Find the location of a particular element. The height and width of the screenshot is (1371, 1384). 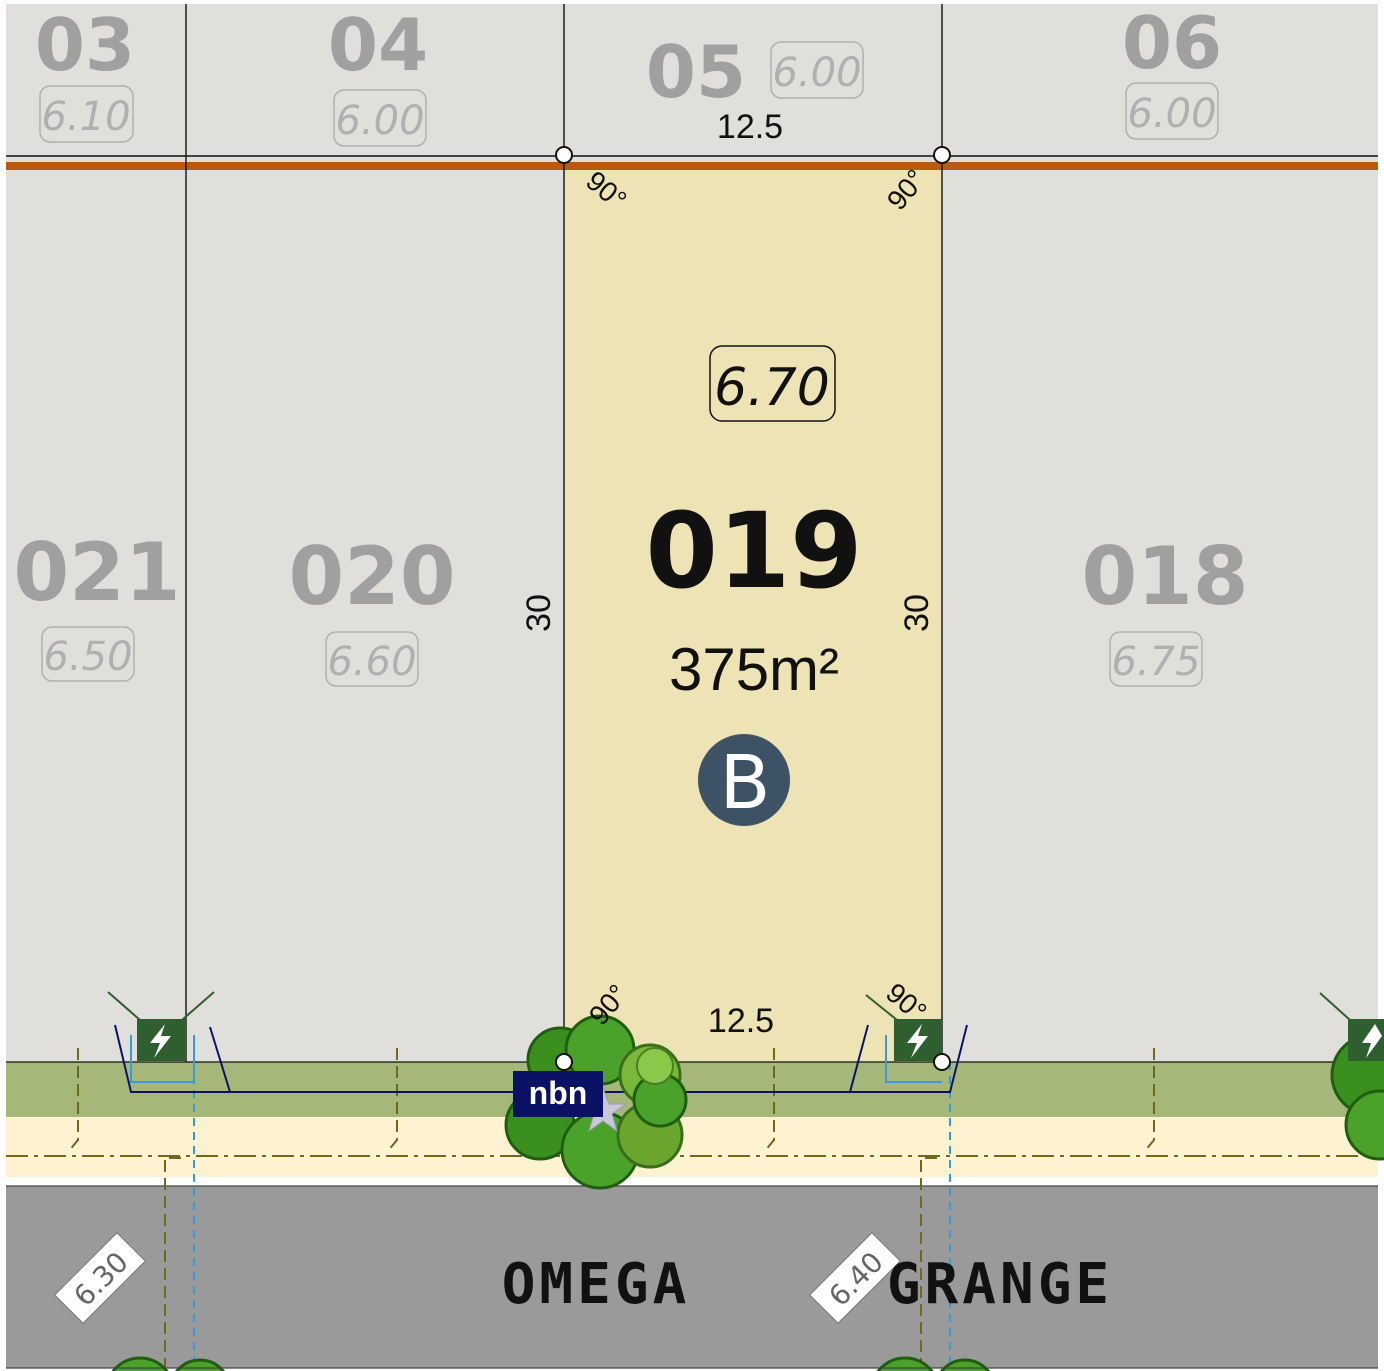

lot-04-level: 6.00 is located at coordinates (379, 121).